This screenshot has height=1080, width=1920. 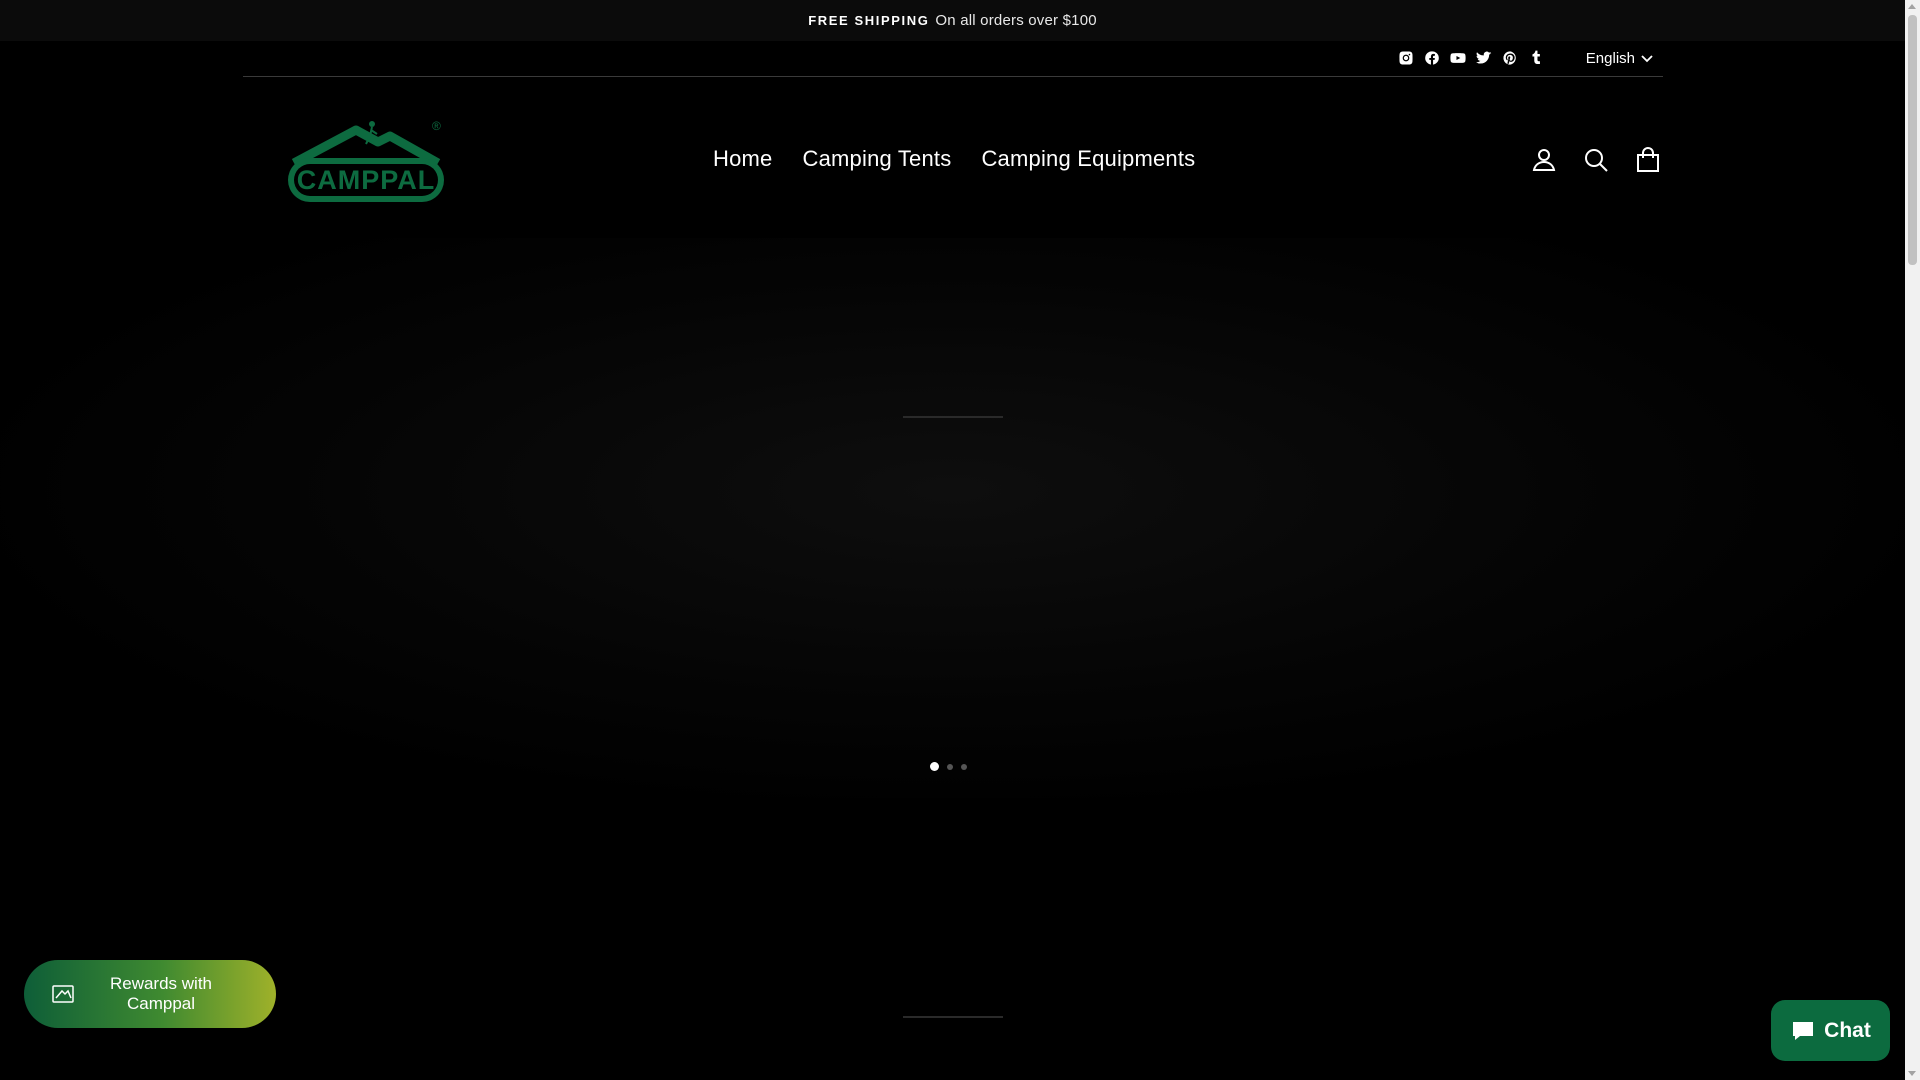 What do you see at coordinates (1536, 58) in the screenshot?
I see `tumblr-icon` at bounding box center [1536, 58].